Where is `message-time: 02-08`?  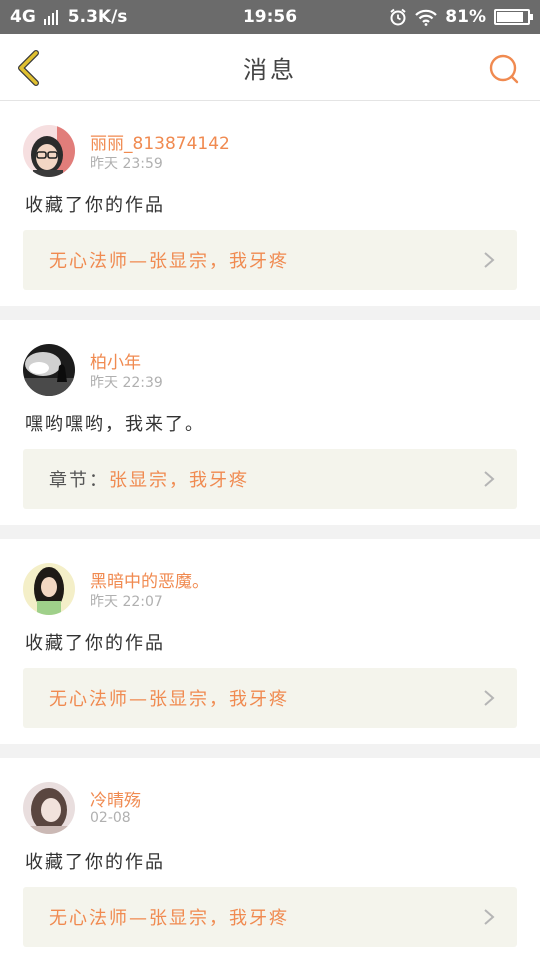 message-time: 02-08 is located at coordinates (110, 818).